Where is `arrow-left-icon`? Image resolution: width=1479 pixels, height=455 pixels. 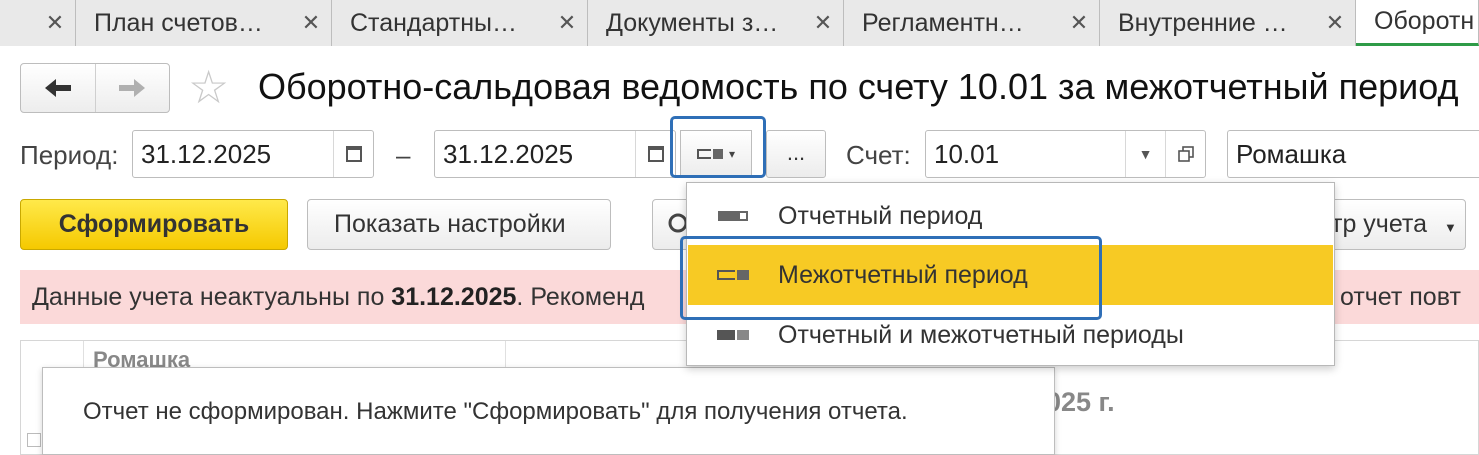
arrow-left-icon is located at coordinates (57, 88).